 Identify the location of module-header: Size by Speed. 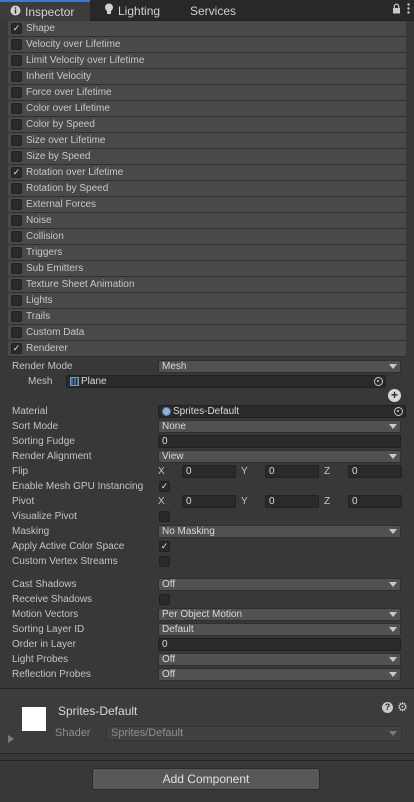
(207, 157).